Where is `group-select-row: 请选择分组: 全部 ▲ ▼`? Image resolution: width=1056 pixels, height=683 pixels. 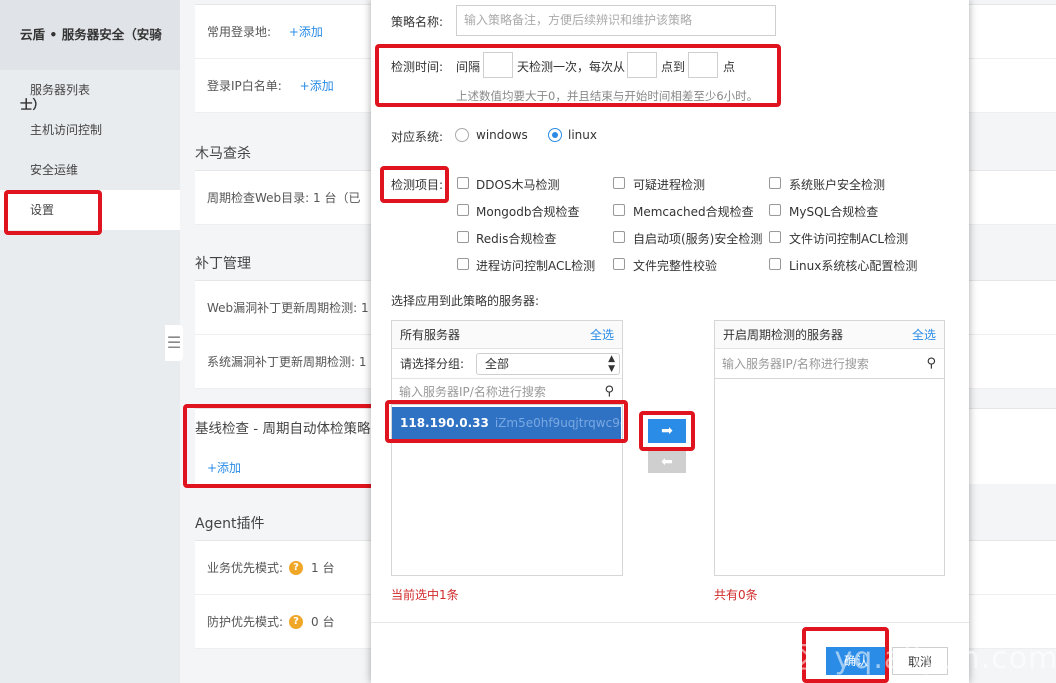
group-select-row: 请选择分组: 全部 ▲ ▼ is located at coordinates (507, 364).